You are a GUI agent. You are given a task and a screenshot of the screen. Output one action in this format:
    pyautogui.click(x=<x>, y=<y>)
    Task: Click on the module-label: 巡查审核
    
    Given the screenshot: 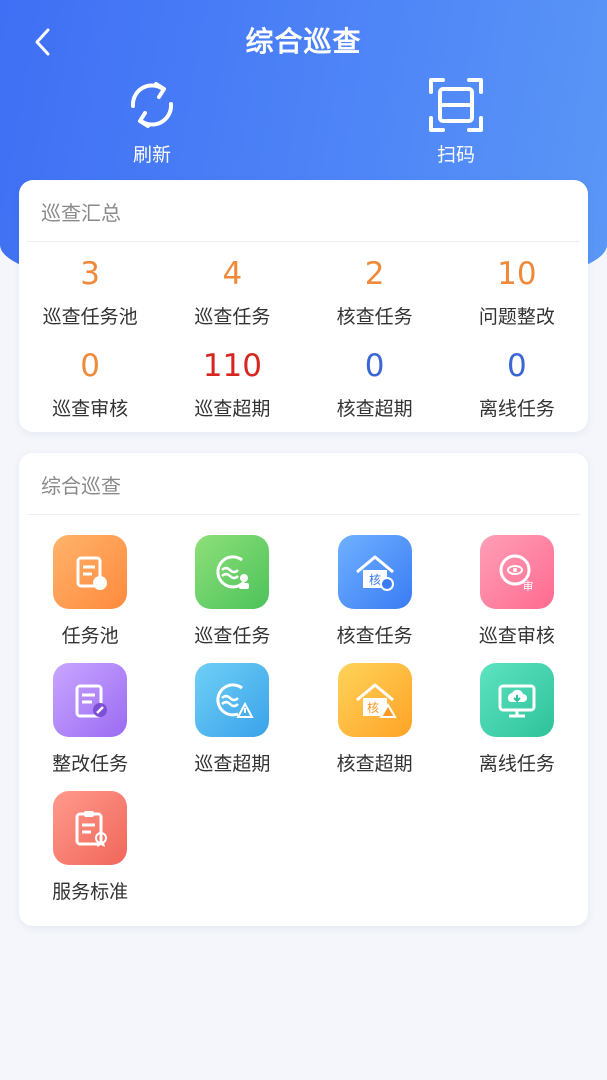 What is the action you would take?
    pyautogui.click(x=516, y=636)
    